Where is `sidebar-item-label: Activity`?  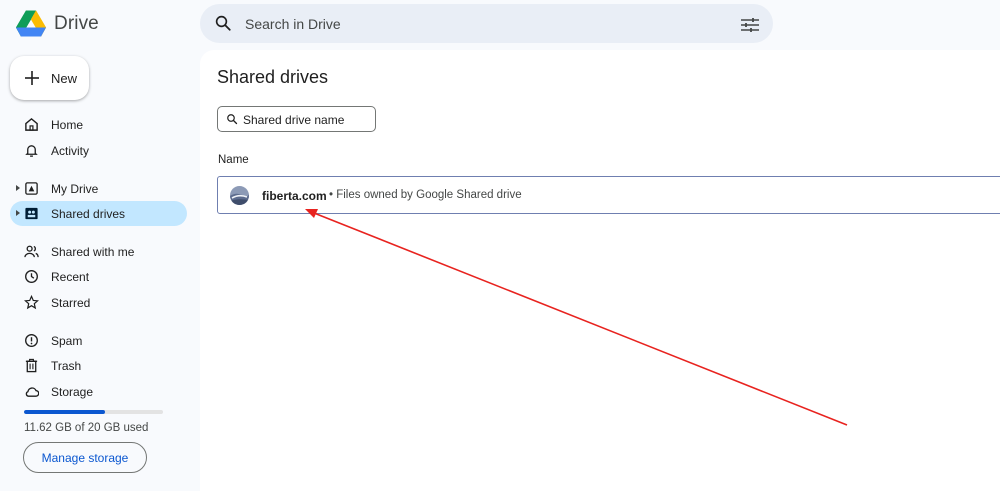 sidebar-item-label: Activity is located at coordinates (70, 151).